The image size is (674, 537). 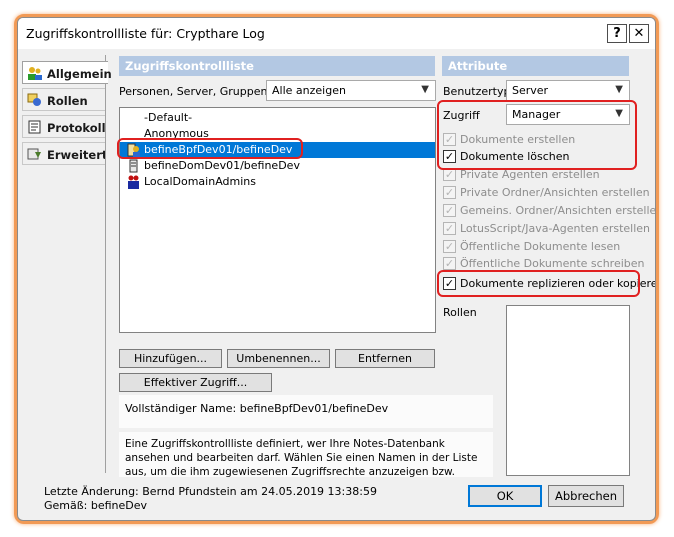 What do you see at coordinates (222, 165) in the screenshot?
I see `acl-entry-label: befineDomDev01/befineDev` at bounding box center [222, 165].